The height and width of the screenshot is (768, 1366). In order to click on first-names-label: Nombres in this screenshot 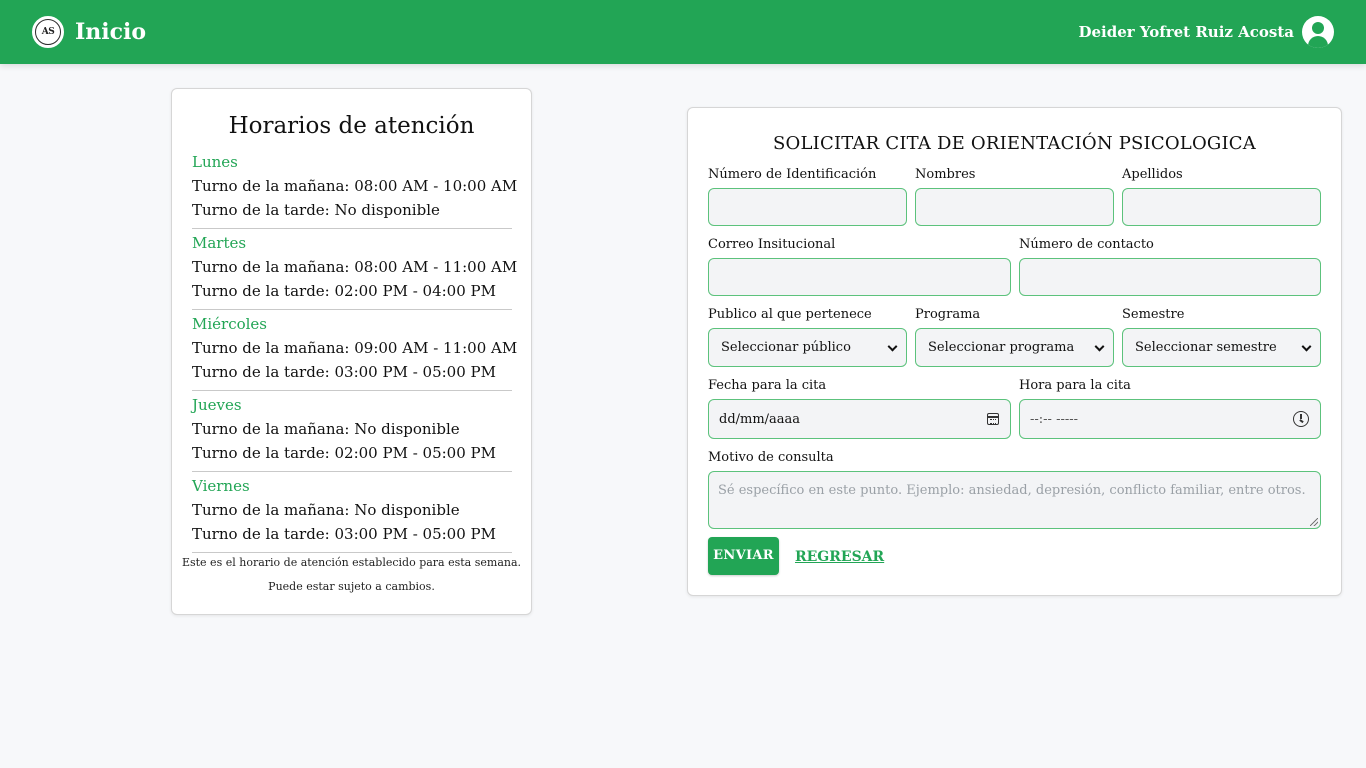, I will do `click(945, 174)`.